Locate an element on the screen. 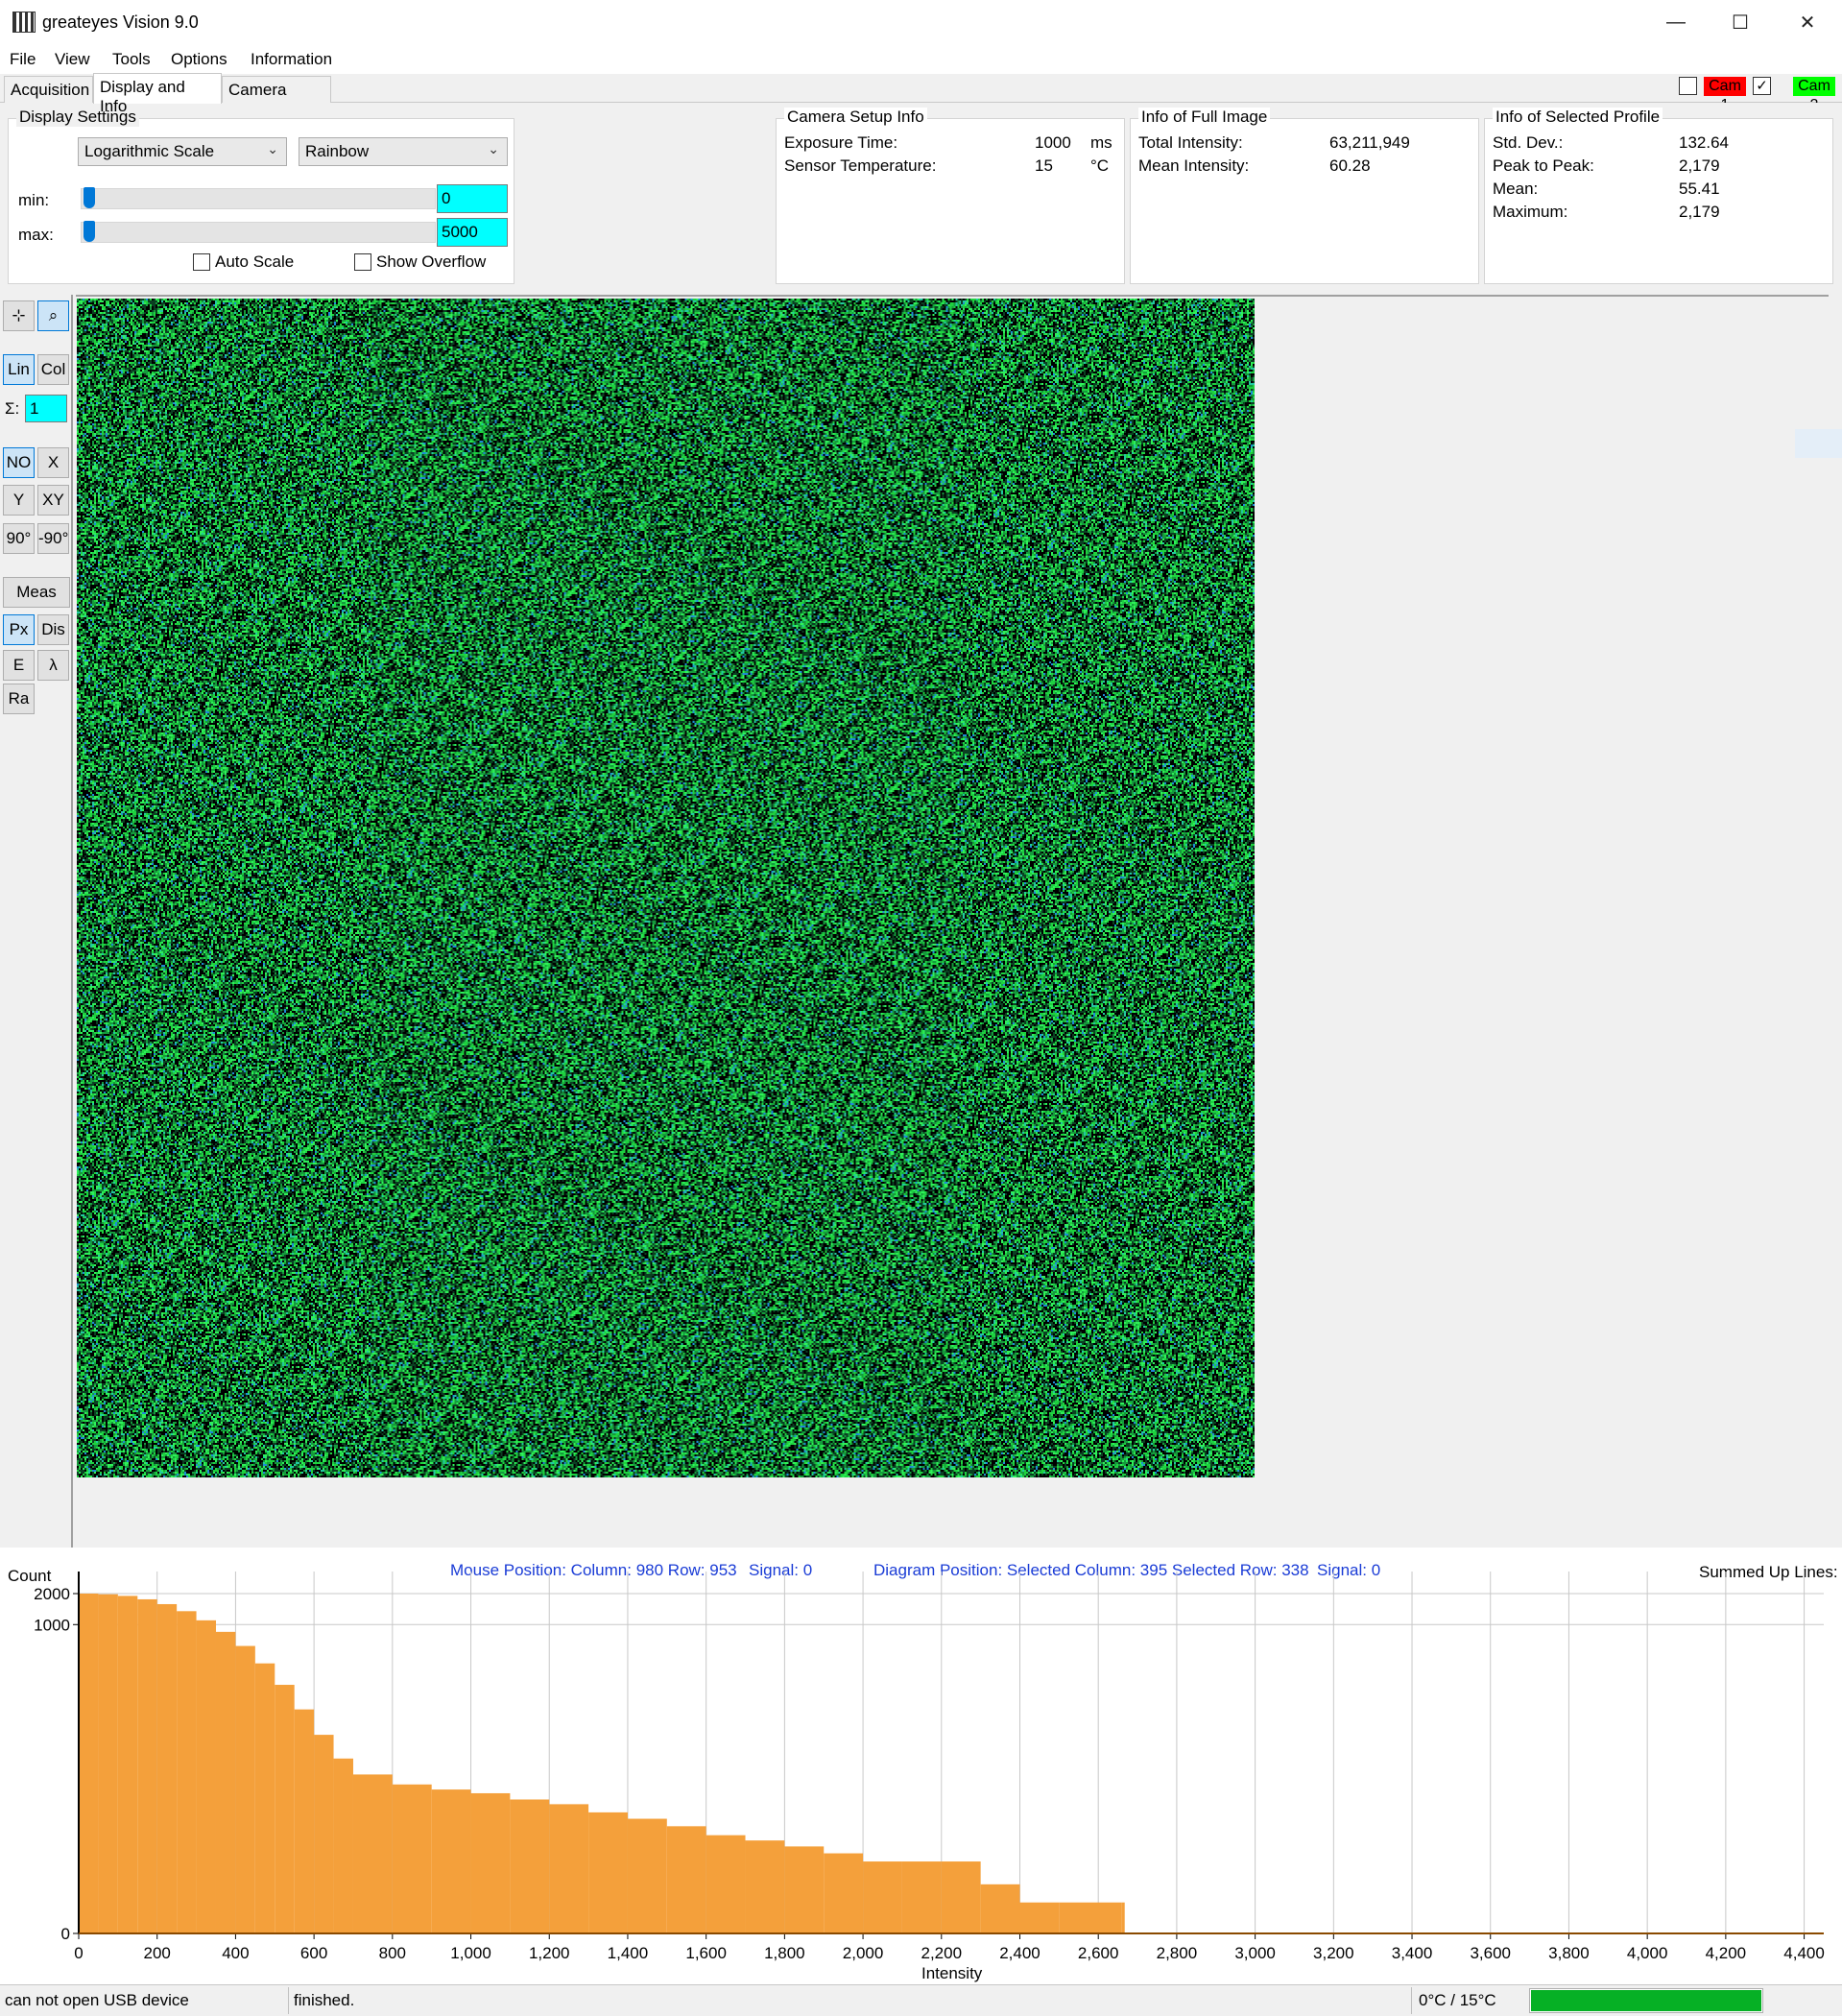 The width and height of the screenshot is (1842, 2016). menu-view: View is located at coordinates (72, 59).